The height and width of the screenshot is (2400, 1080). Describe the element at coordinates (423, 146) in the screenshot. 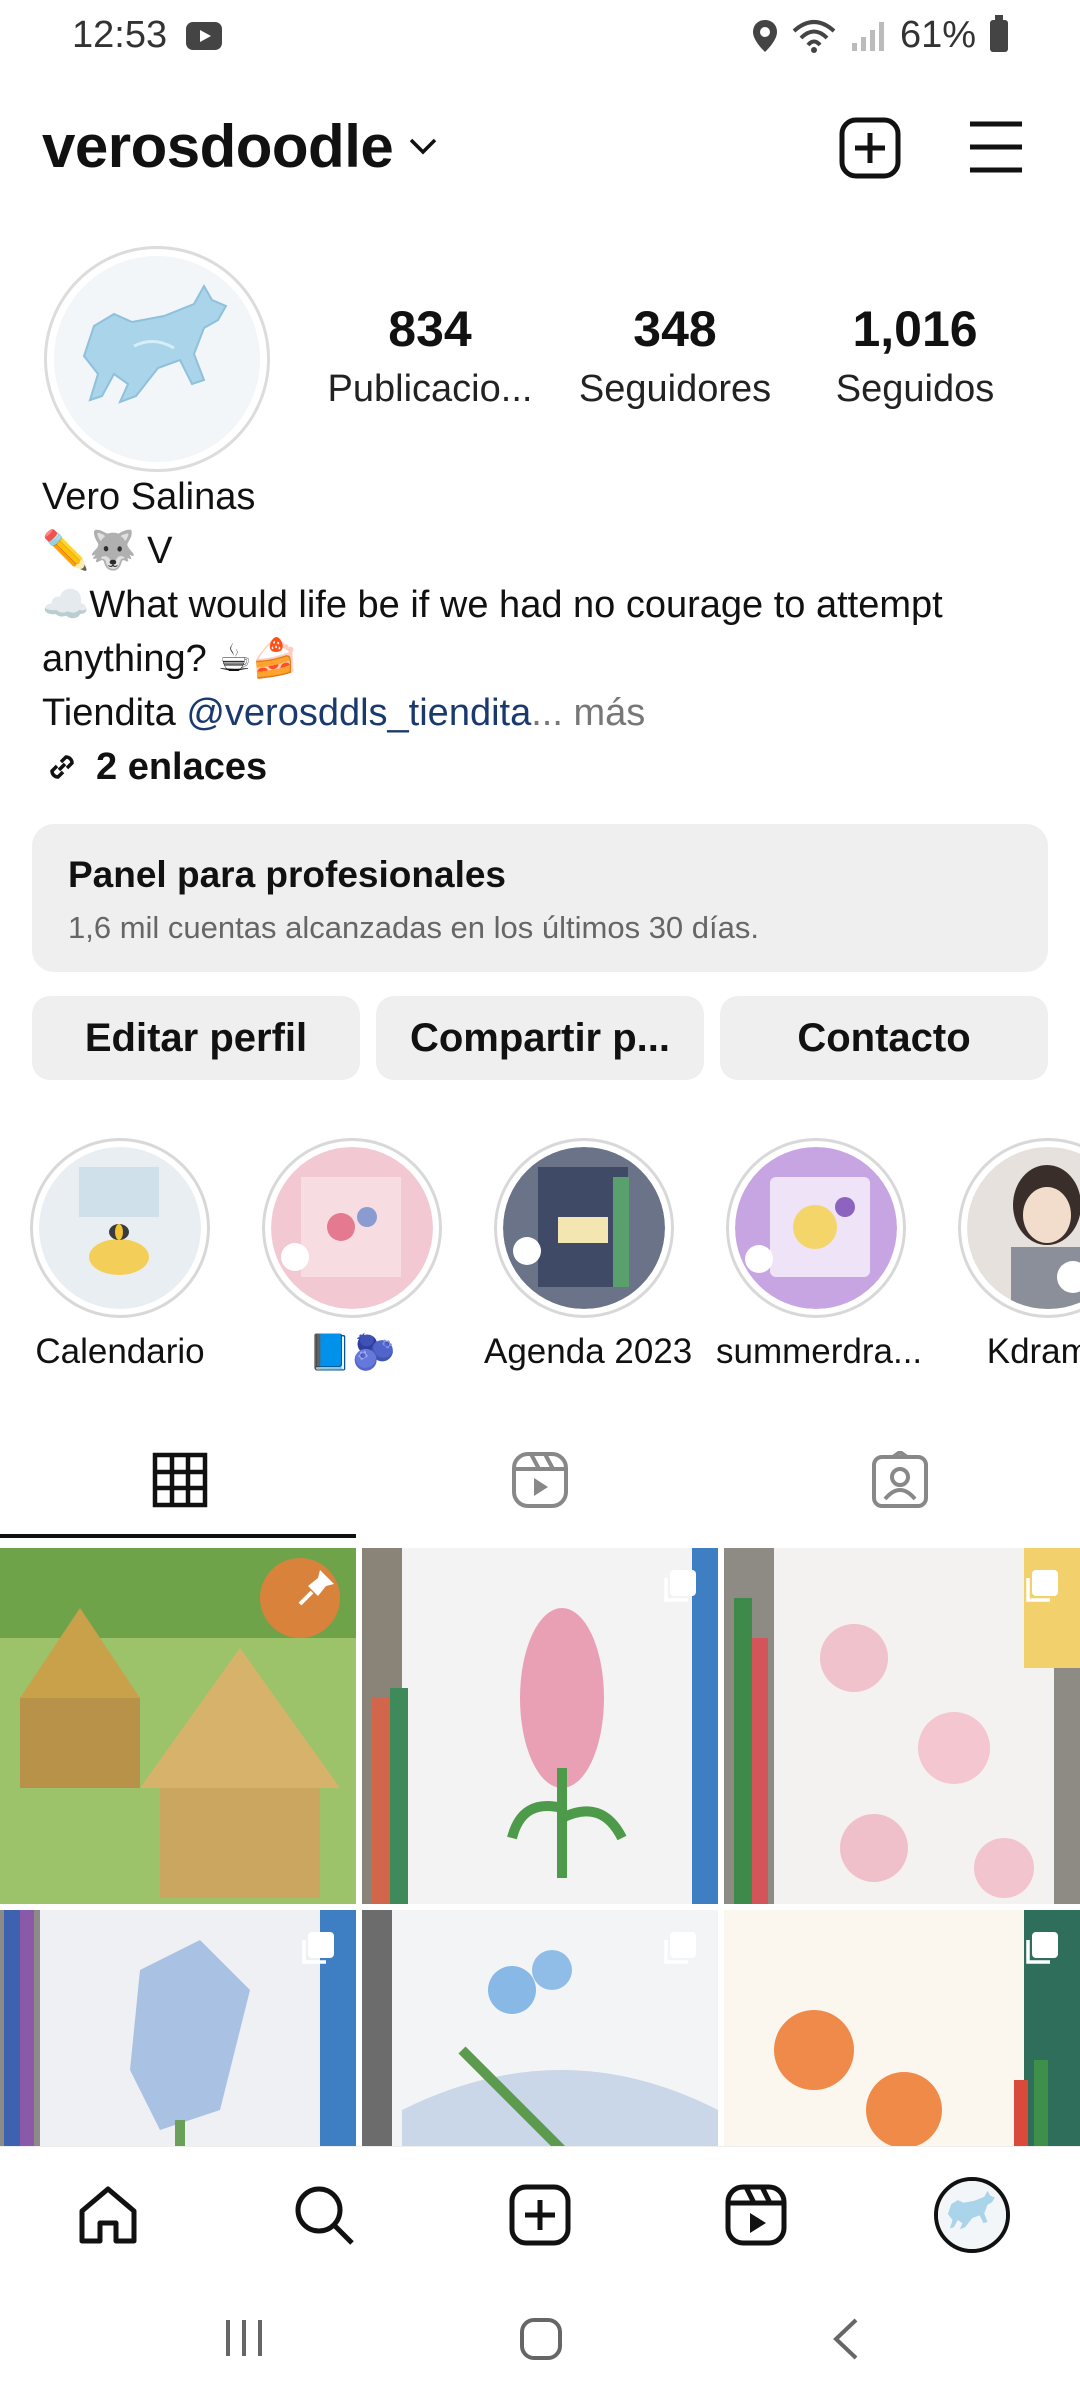

I see `chevron-down-icon` at that location.